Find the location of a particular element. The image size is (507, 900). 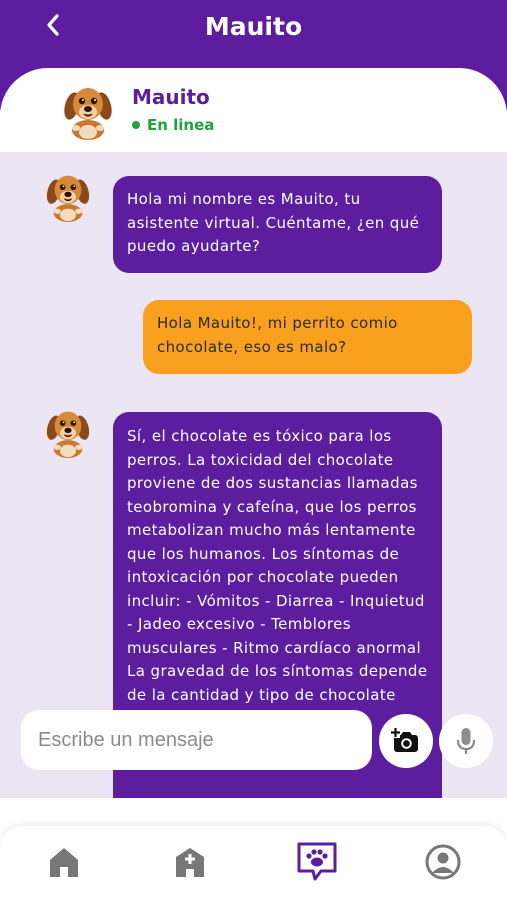

nav-chat is located at coordinates (317, 862).